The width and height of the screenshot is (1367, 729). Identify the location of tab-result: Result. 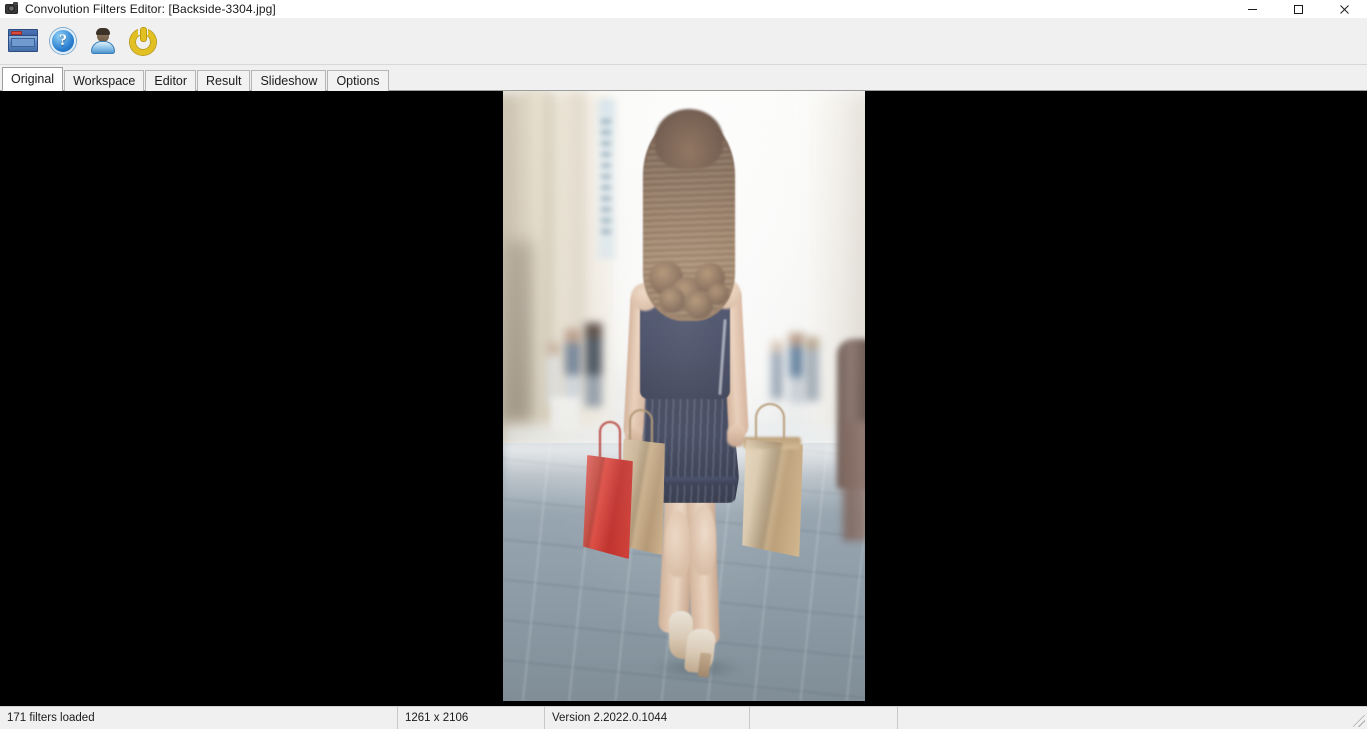
(224, 80).